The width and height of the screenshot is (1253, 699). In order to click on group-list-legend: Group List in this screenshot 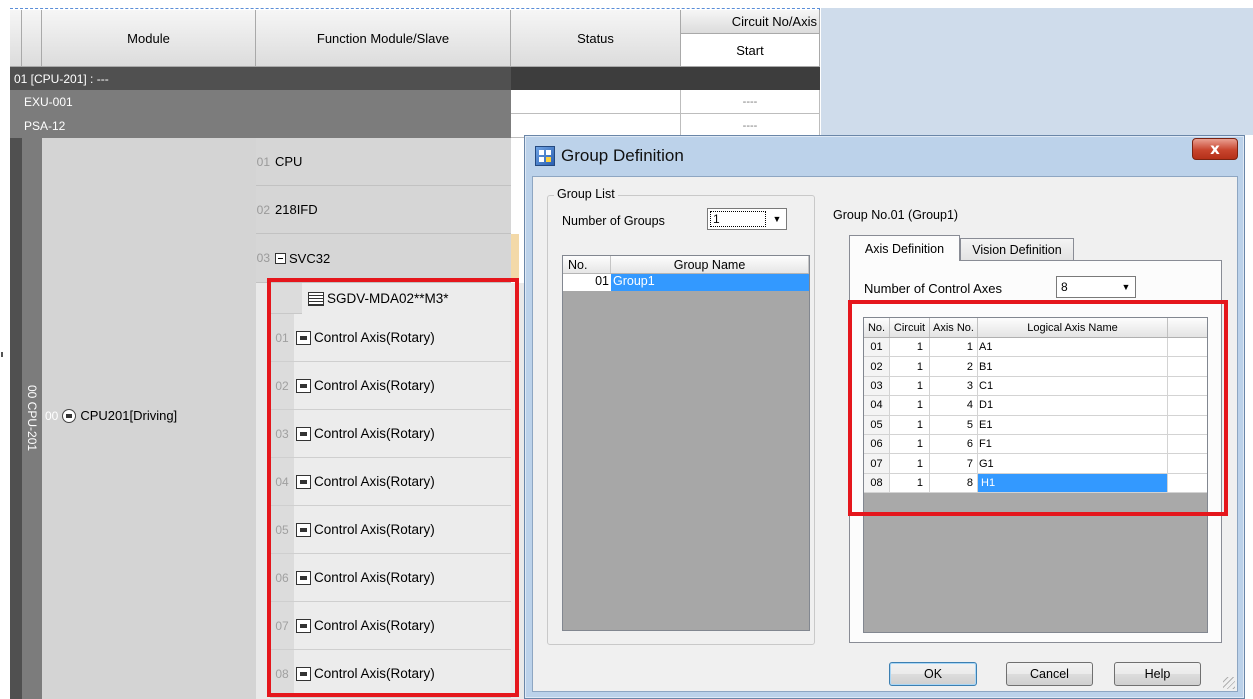, I will do `click(586, 194)`.